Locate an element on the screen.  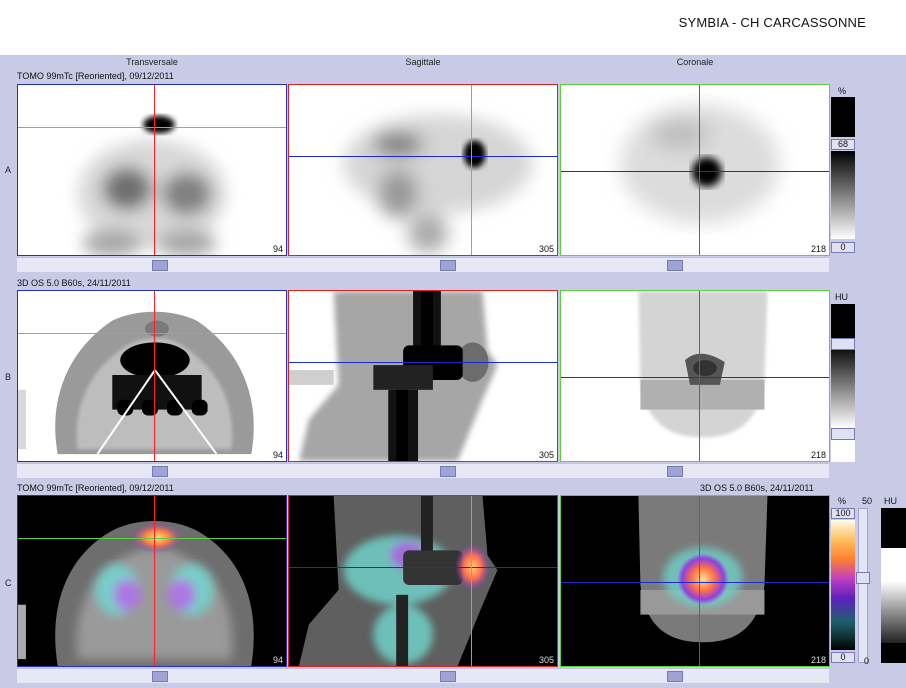
column-header-sagittal: Sagittale is located at coordinates (423, 62).